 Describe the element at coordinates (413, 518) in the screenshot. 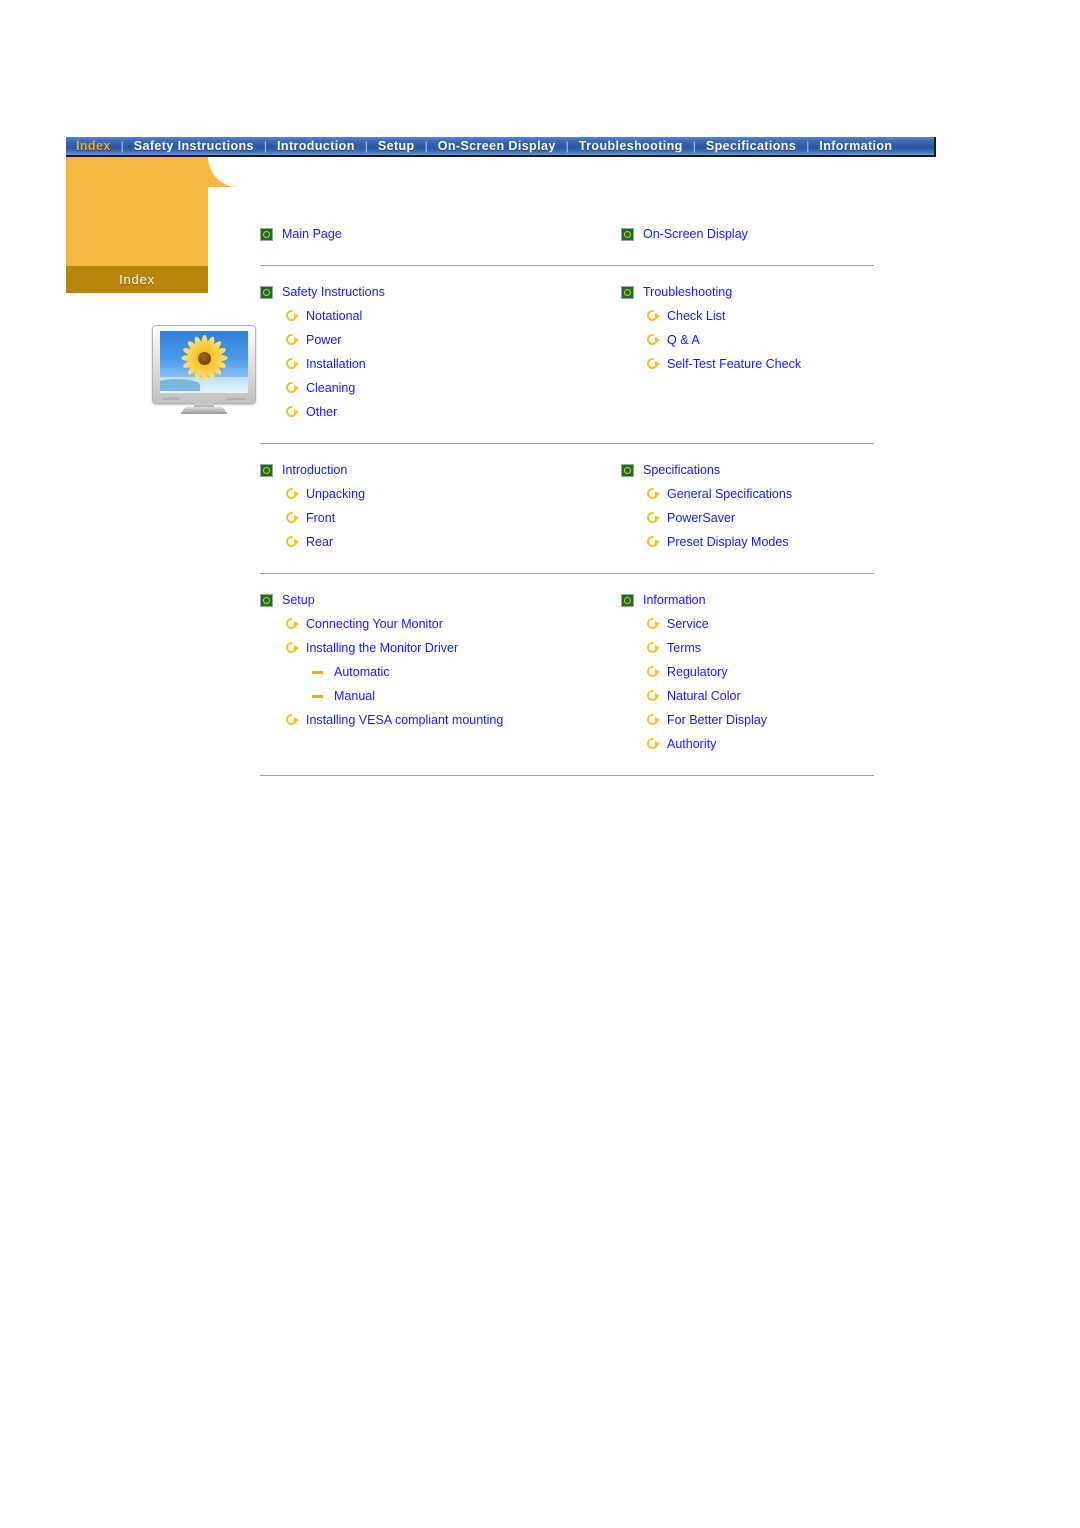

I see `index-link-front: Front` at that location.